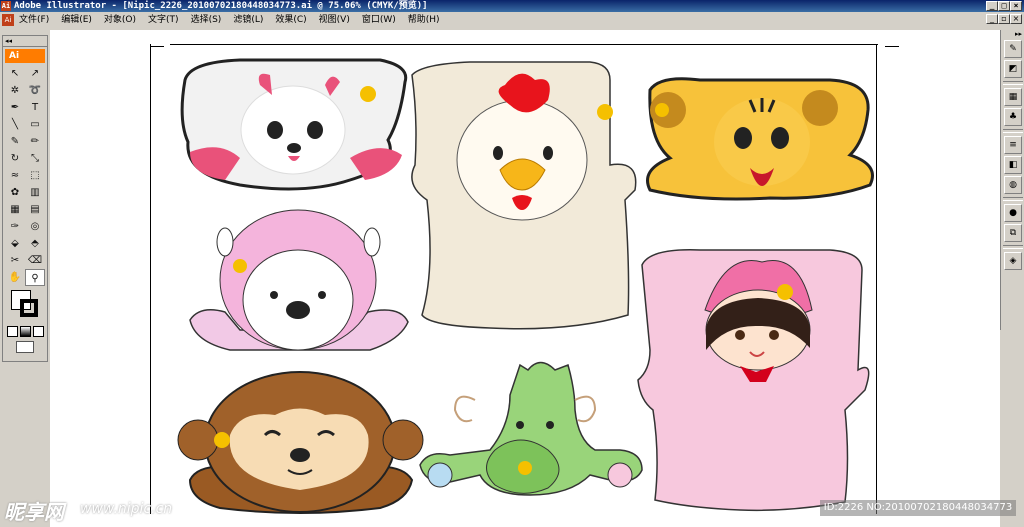 This screenshot has width=1024, height=527. Describe the element at coordinates (35, 90) in the screenshot. I see `lasso-tool: ➰` at that location.